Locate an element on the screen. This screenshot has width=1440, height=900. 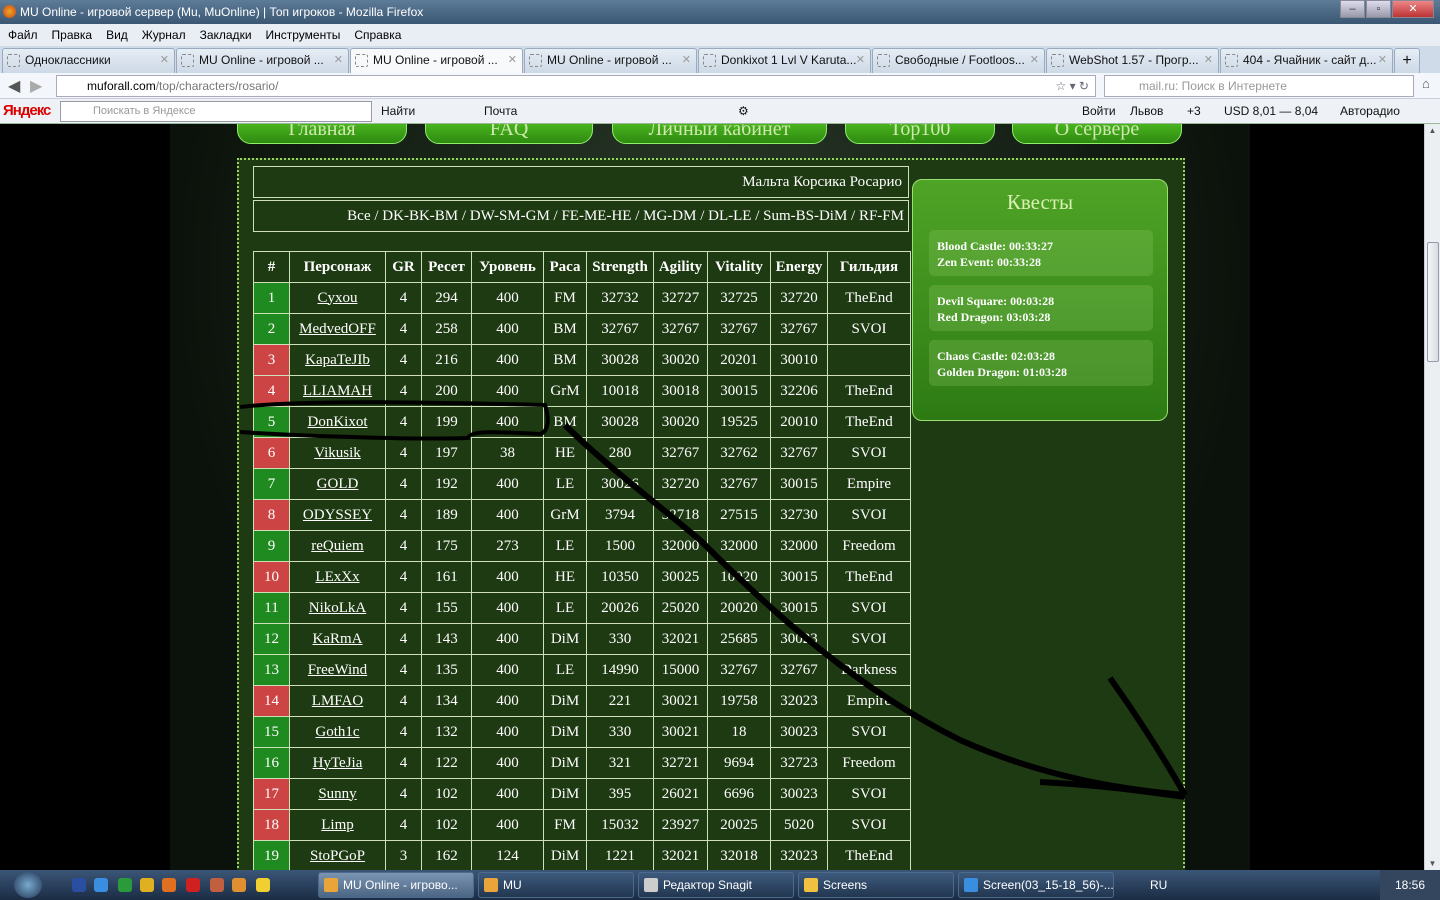
character-link: LMFAO is located at coordinates (337, 701).